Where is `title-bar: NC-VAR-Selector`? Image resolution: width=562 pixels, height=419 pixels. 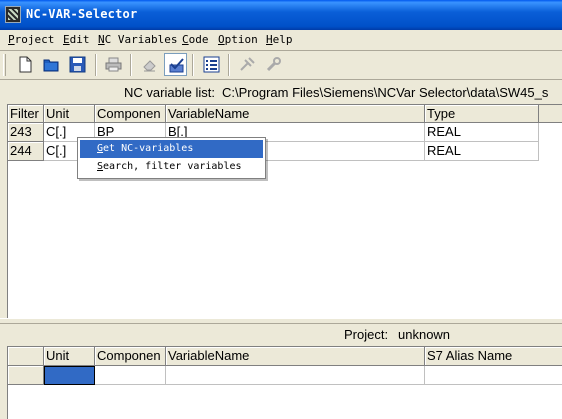
title-bar: NC-VAR-Selector is located at coordinates (281, 15).